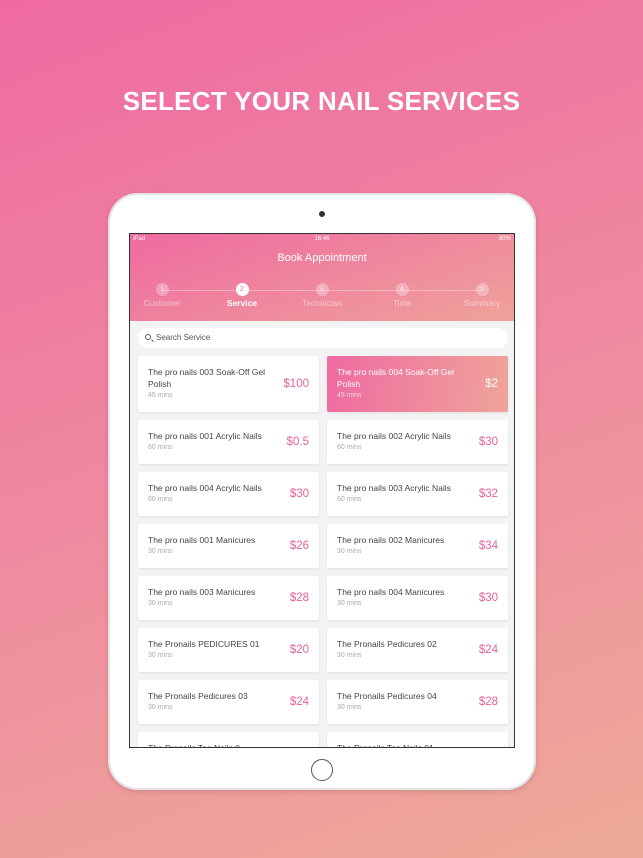 This screenshot has height=858, width=643. Describe the element at coordinates (322, 214) in the screenshot. I see `camera-icon` at that location.